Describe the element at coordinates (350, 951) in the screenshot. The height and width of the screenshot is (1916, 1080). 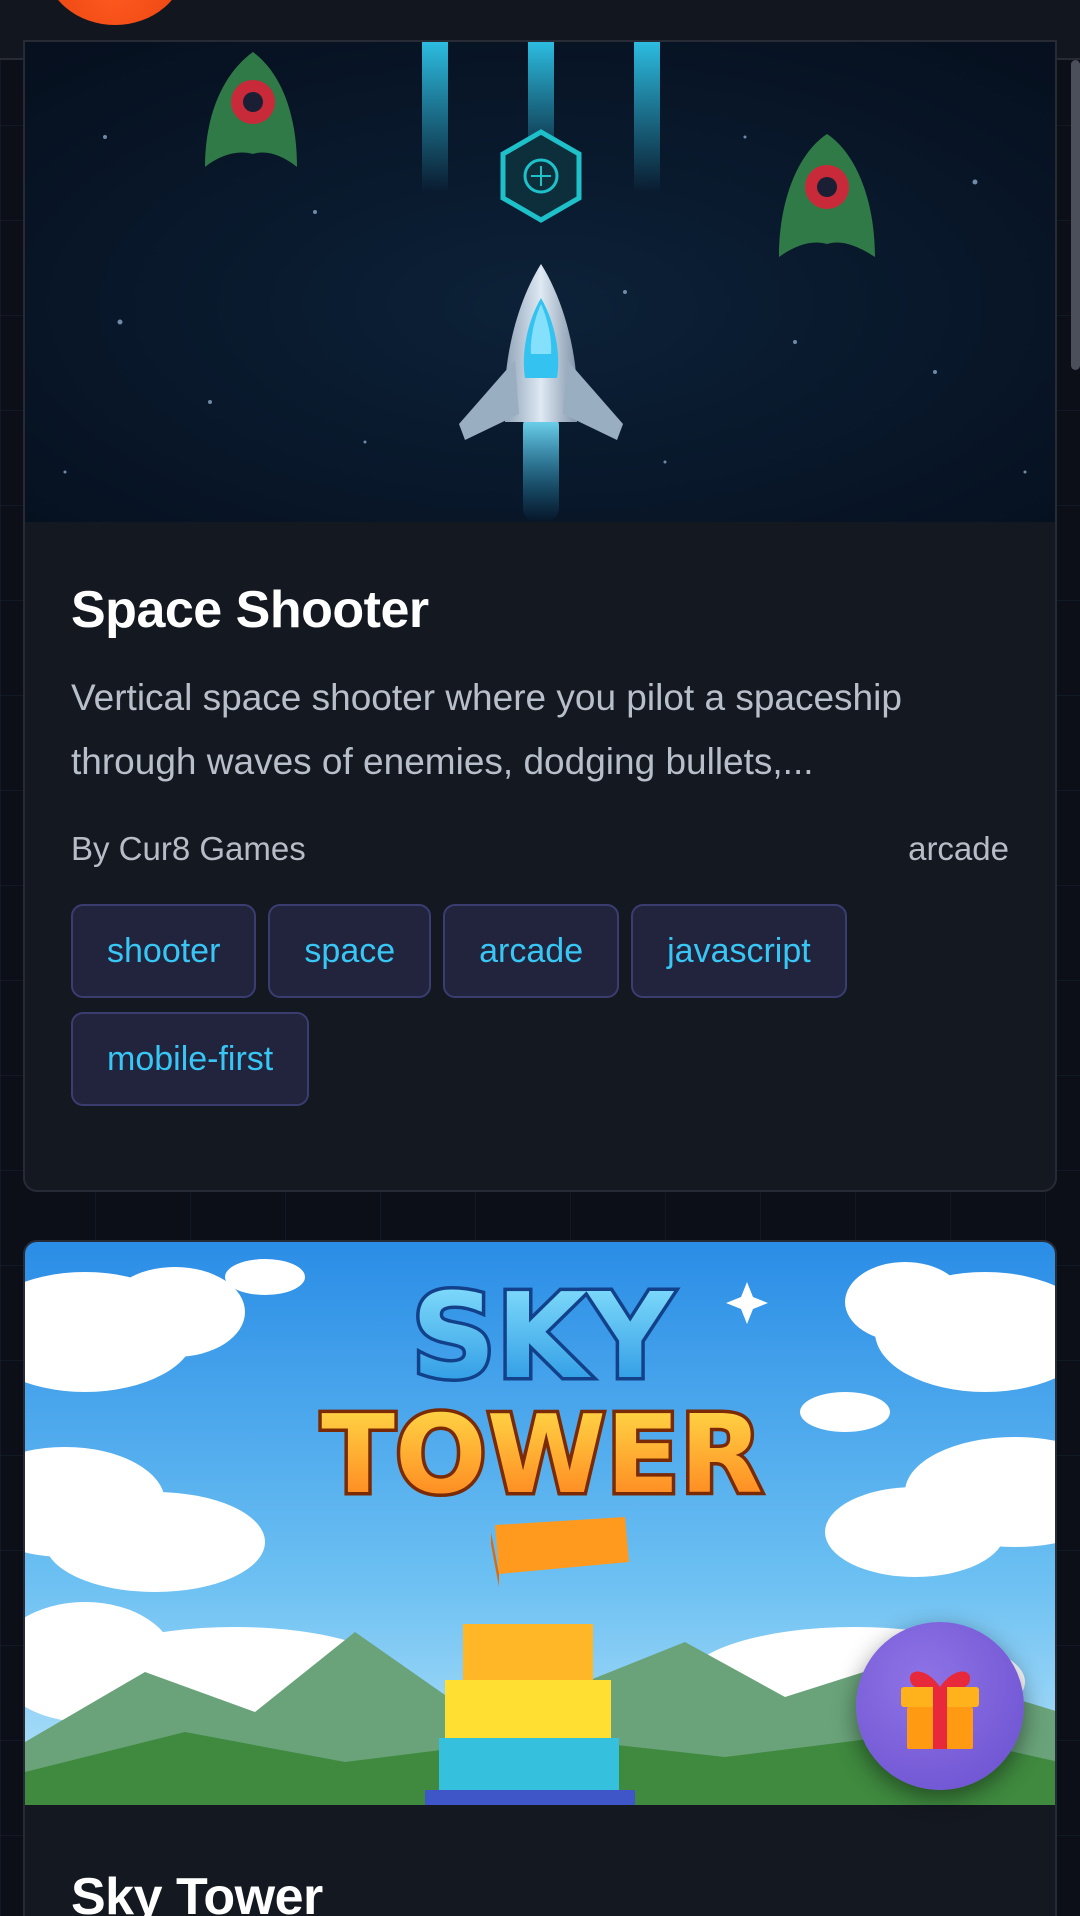
I see `tag-space: space` at that location.